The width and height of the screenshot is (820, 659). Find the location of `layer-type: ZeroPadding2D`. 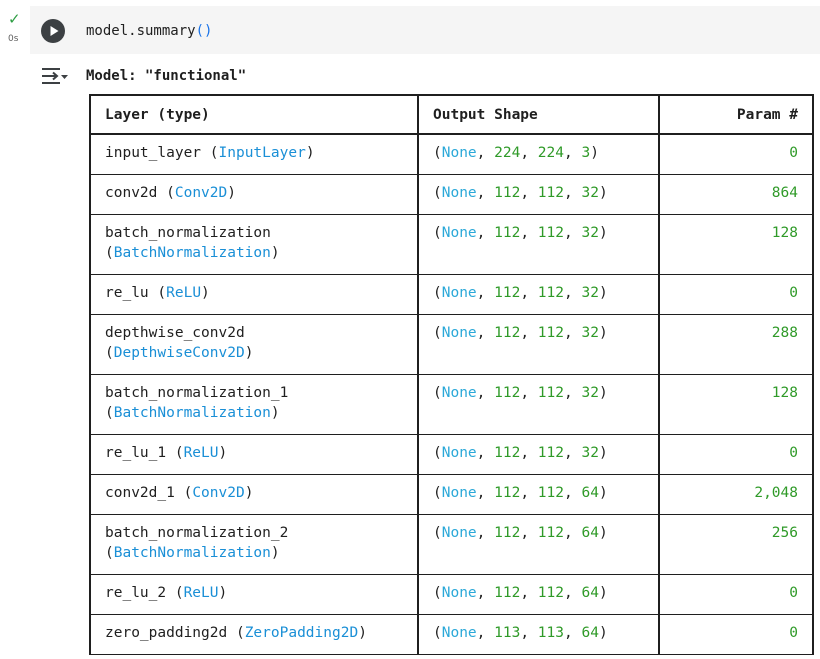

layer-type: ZeroPadding2D is located at coordinates (301, 633).